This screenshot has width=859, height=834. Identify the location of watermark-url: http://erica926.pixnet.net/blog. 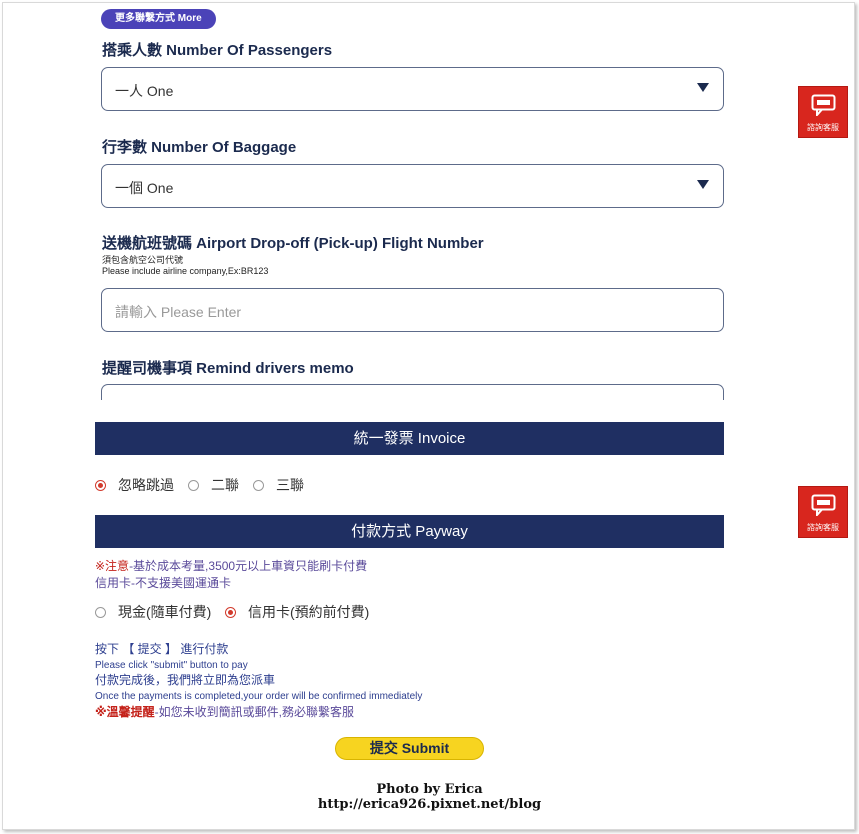
(429, 804).